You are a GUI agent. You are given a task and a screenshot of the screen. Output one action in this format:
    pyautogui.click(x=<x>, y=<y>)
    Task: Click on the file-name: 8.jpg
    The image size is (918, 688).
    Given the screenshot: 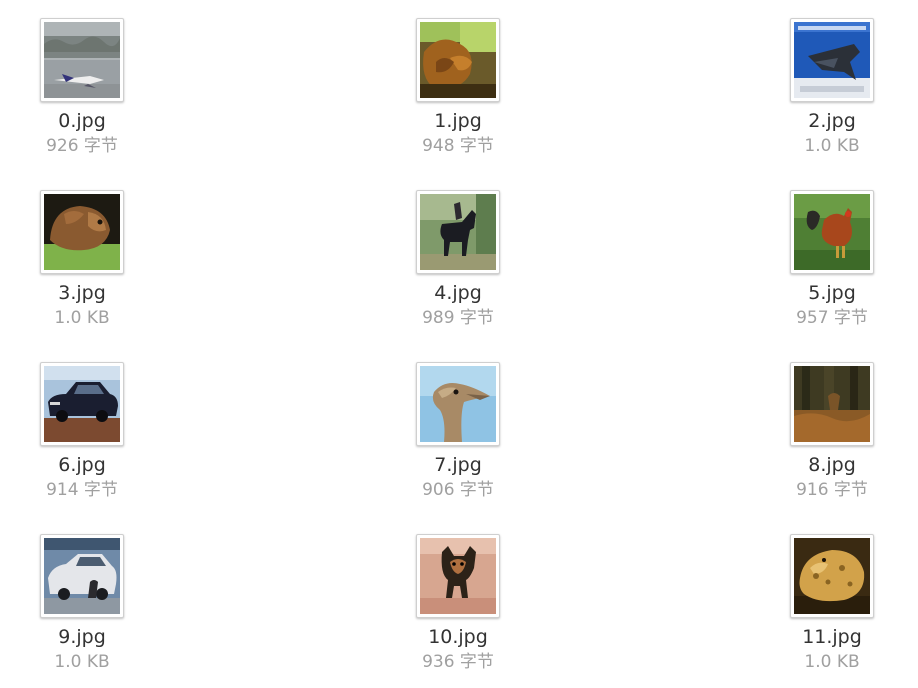 What is the action you would take?
    pyautogui.click(x=832, y=465)
    